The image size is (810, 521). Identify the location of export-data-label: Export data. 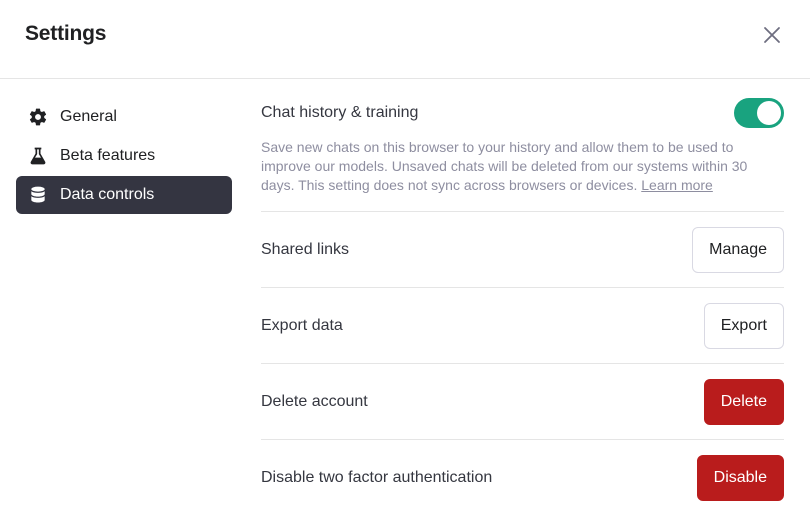
(302, 325).